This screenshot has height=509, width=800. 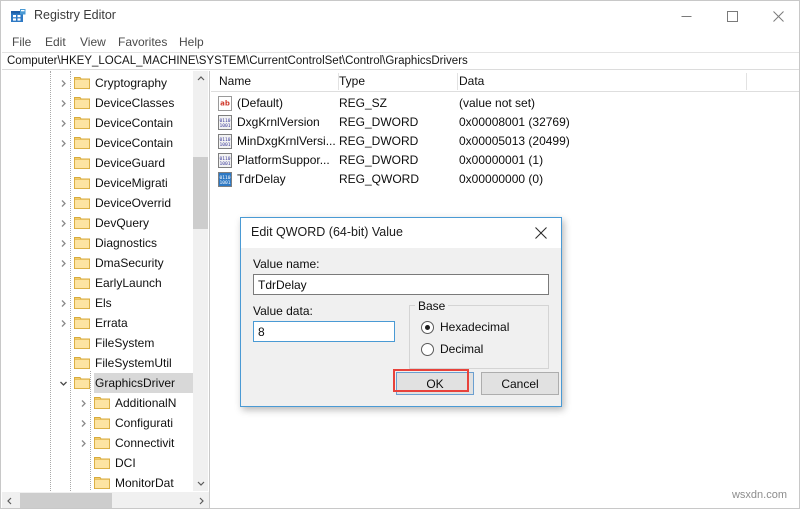 What do you see at coordinates (352, 81) in the screenshot?
I see `column-header-type: Type` at bounding box center [352, 81].